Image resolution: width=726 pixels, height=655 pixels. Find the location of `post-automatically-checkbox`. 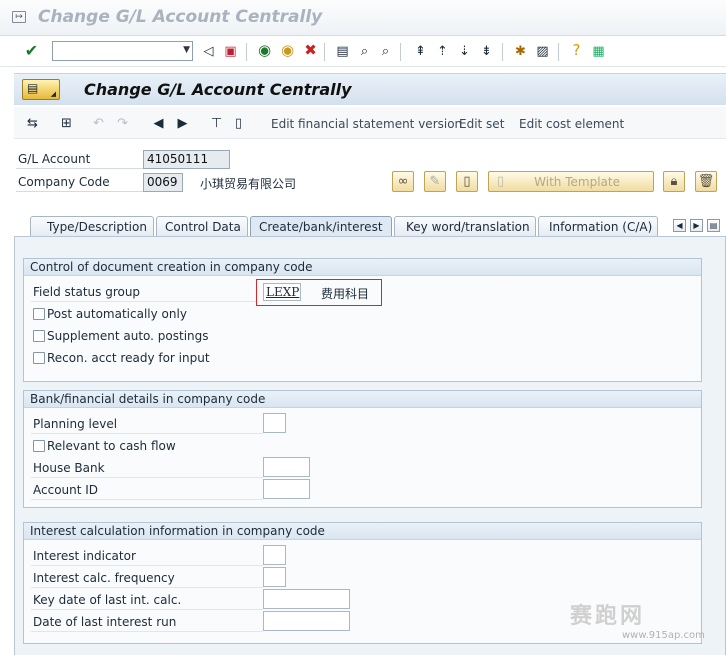

post-automatically-checkbox is located at coordinates (39, 314).